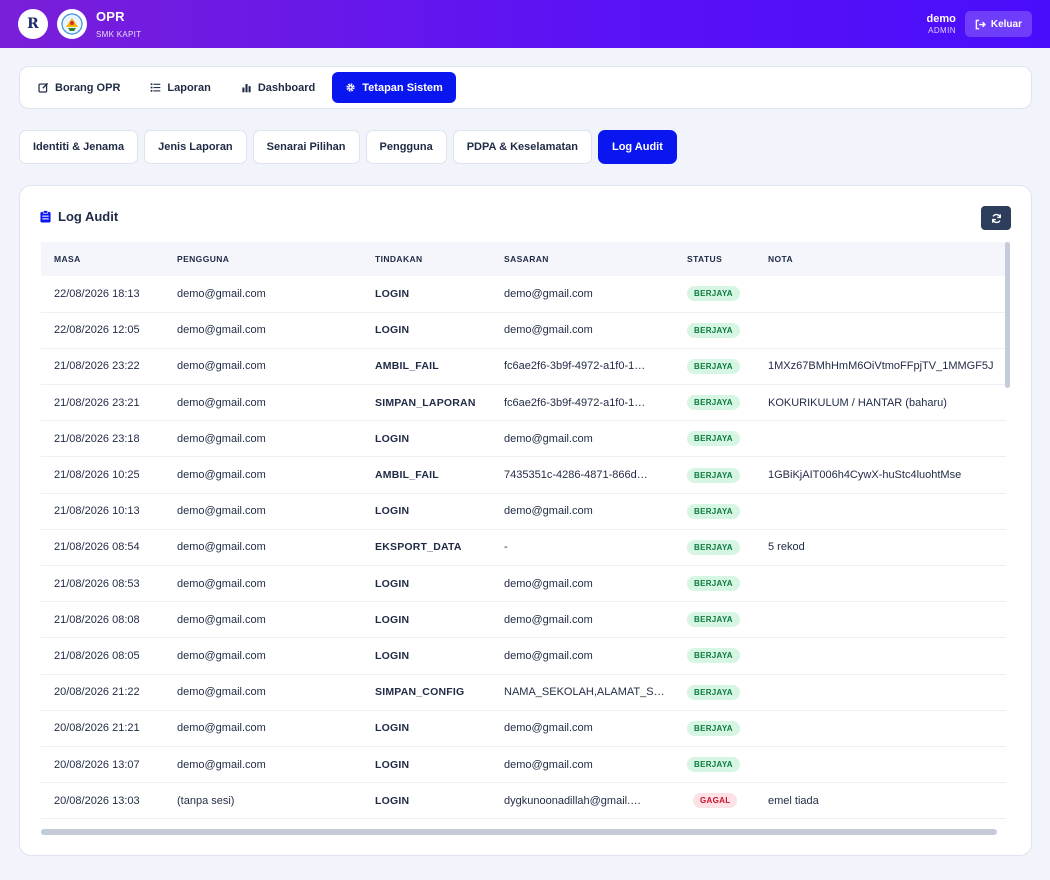 This screenshot has height=880, width=1050. Describe the element at coordinates (1007, 315) in the screenshot. I see `vertical-scrollbar` at that location.